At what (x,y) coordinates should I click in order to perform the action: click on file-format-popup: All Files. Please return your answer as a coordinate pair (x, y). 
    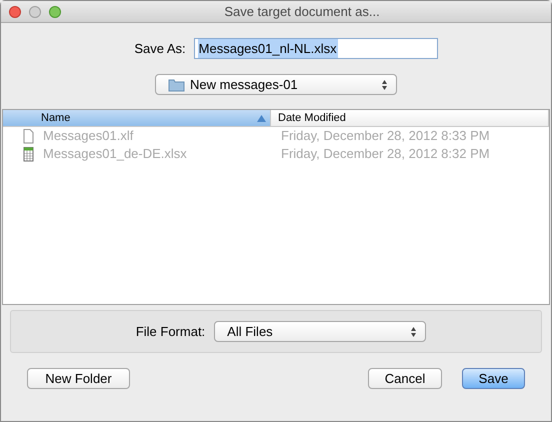
    Looking at the image, I should click on (320, 331).